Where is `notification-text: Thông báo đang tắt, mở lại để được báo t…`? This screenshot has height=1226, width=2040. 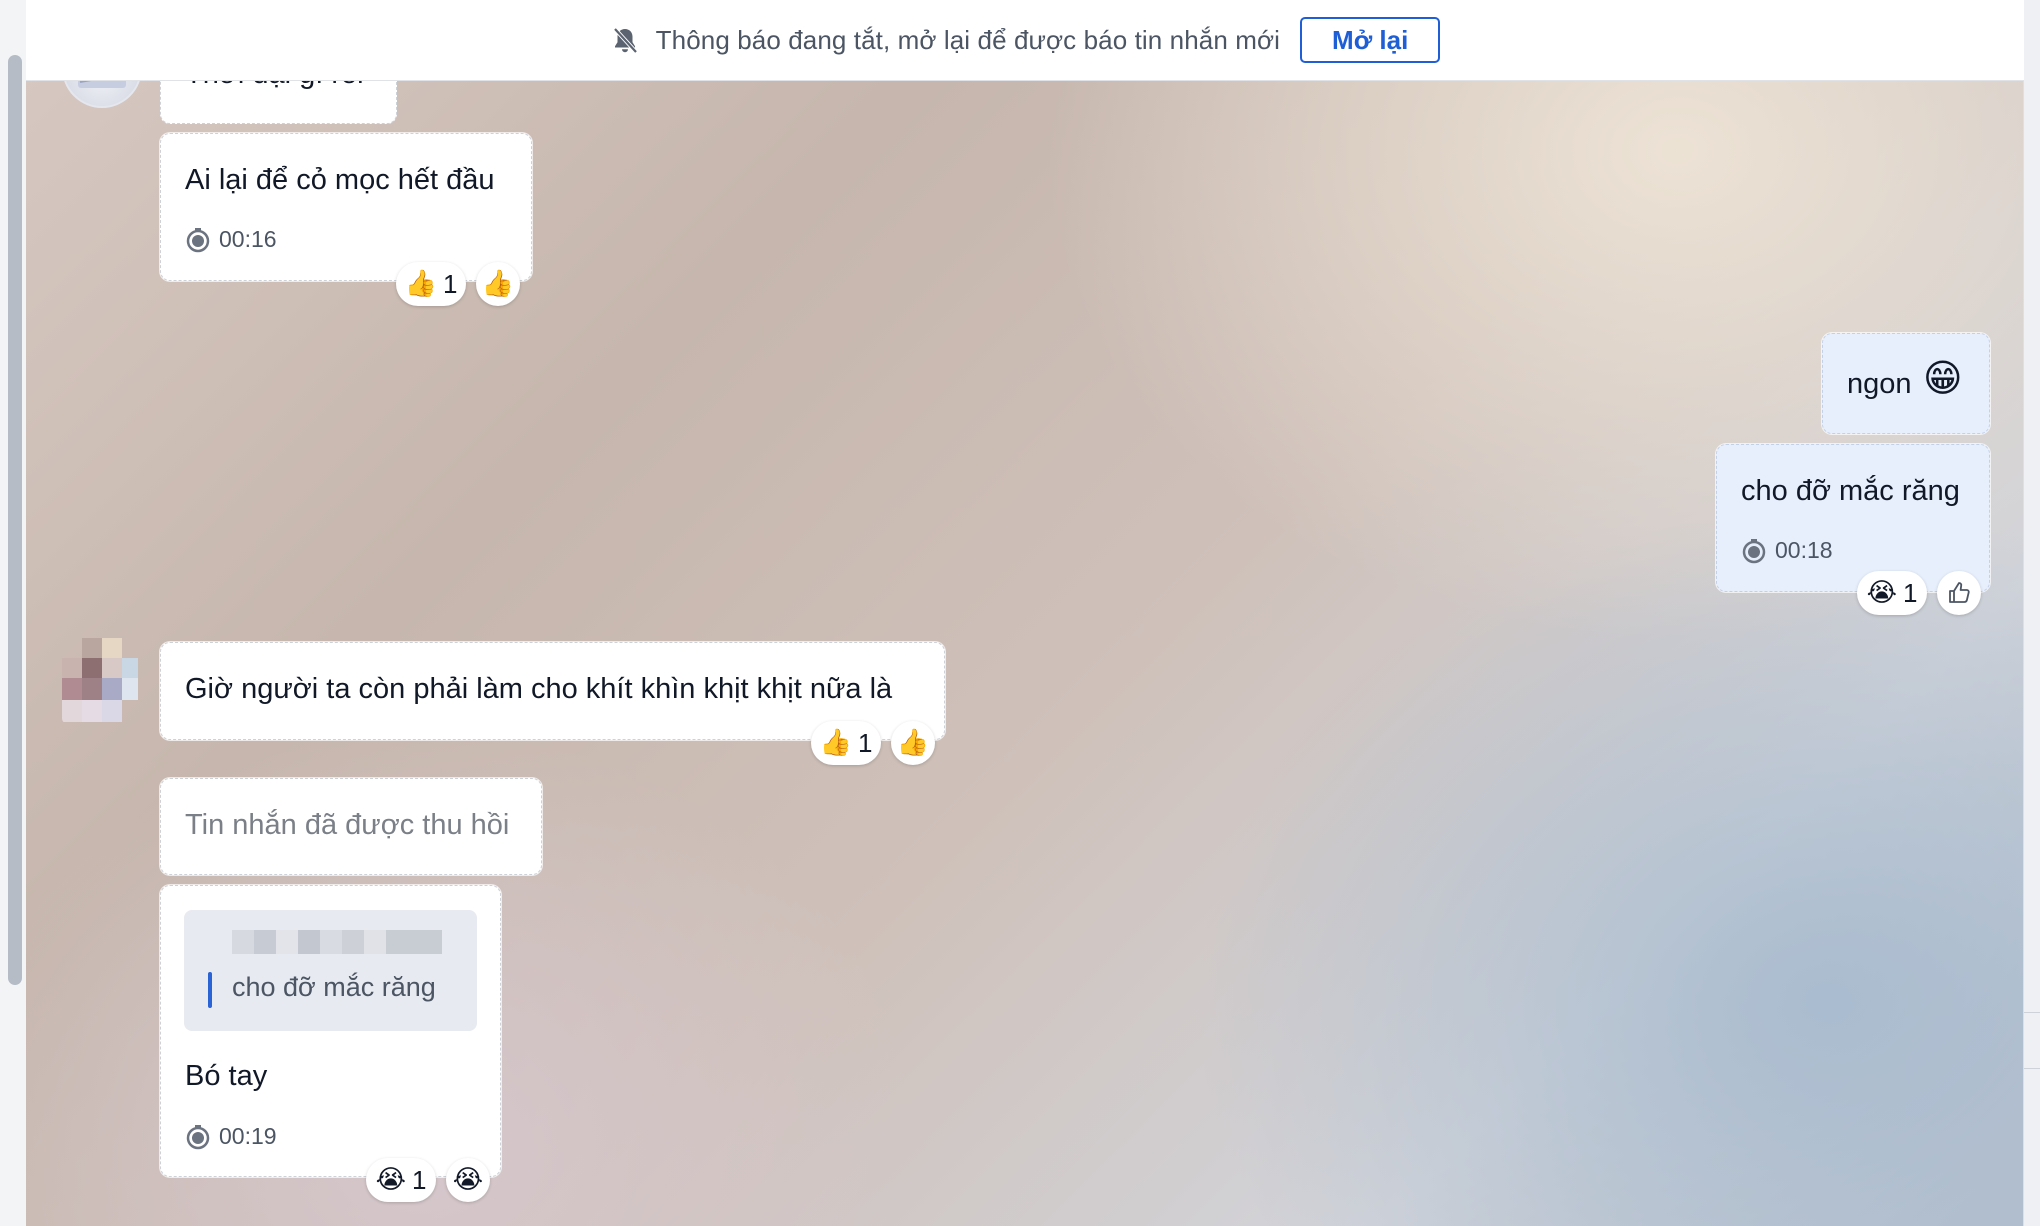 notification-text: Thông báo đang tắt, mở lại để được báo t… is located at coordinates (968, 39).